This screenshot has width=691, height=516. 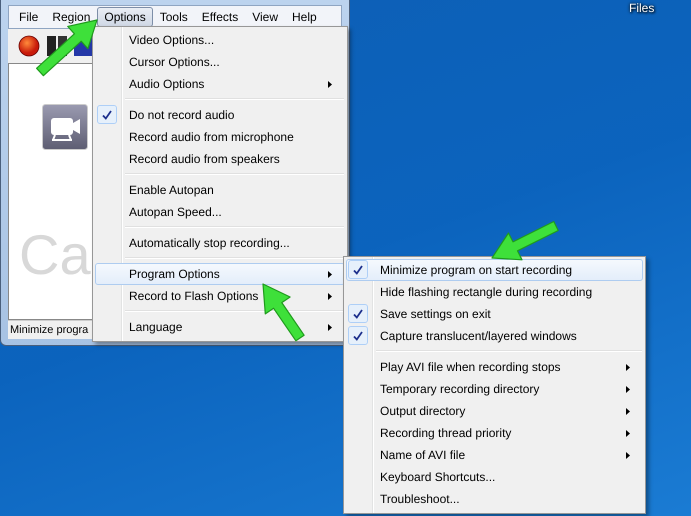 What do you see at coordinates (304, 17) in the screenshot?
I see `menu-bar-item: Help` at bounding box center [304, 17].